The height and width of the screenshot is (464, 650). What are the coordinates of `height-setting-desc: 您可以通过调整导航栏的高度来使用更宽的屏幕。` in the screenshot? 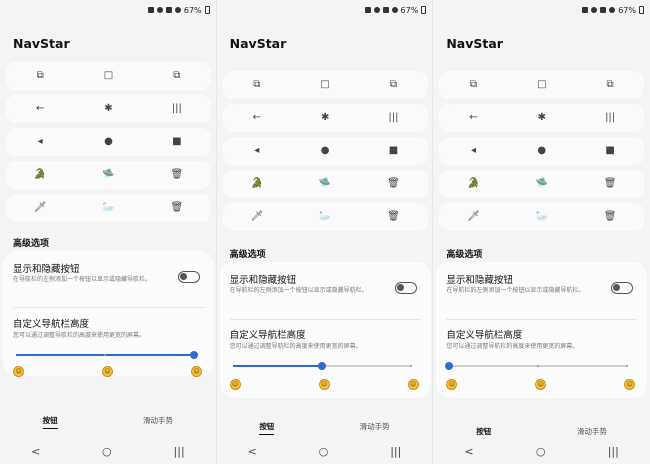 It's located at (295, 346).